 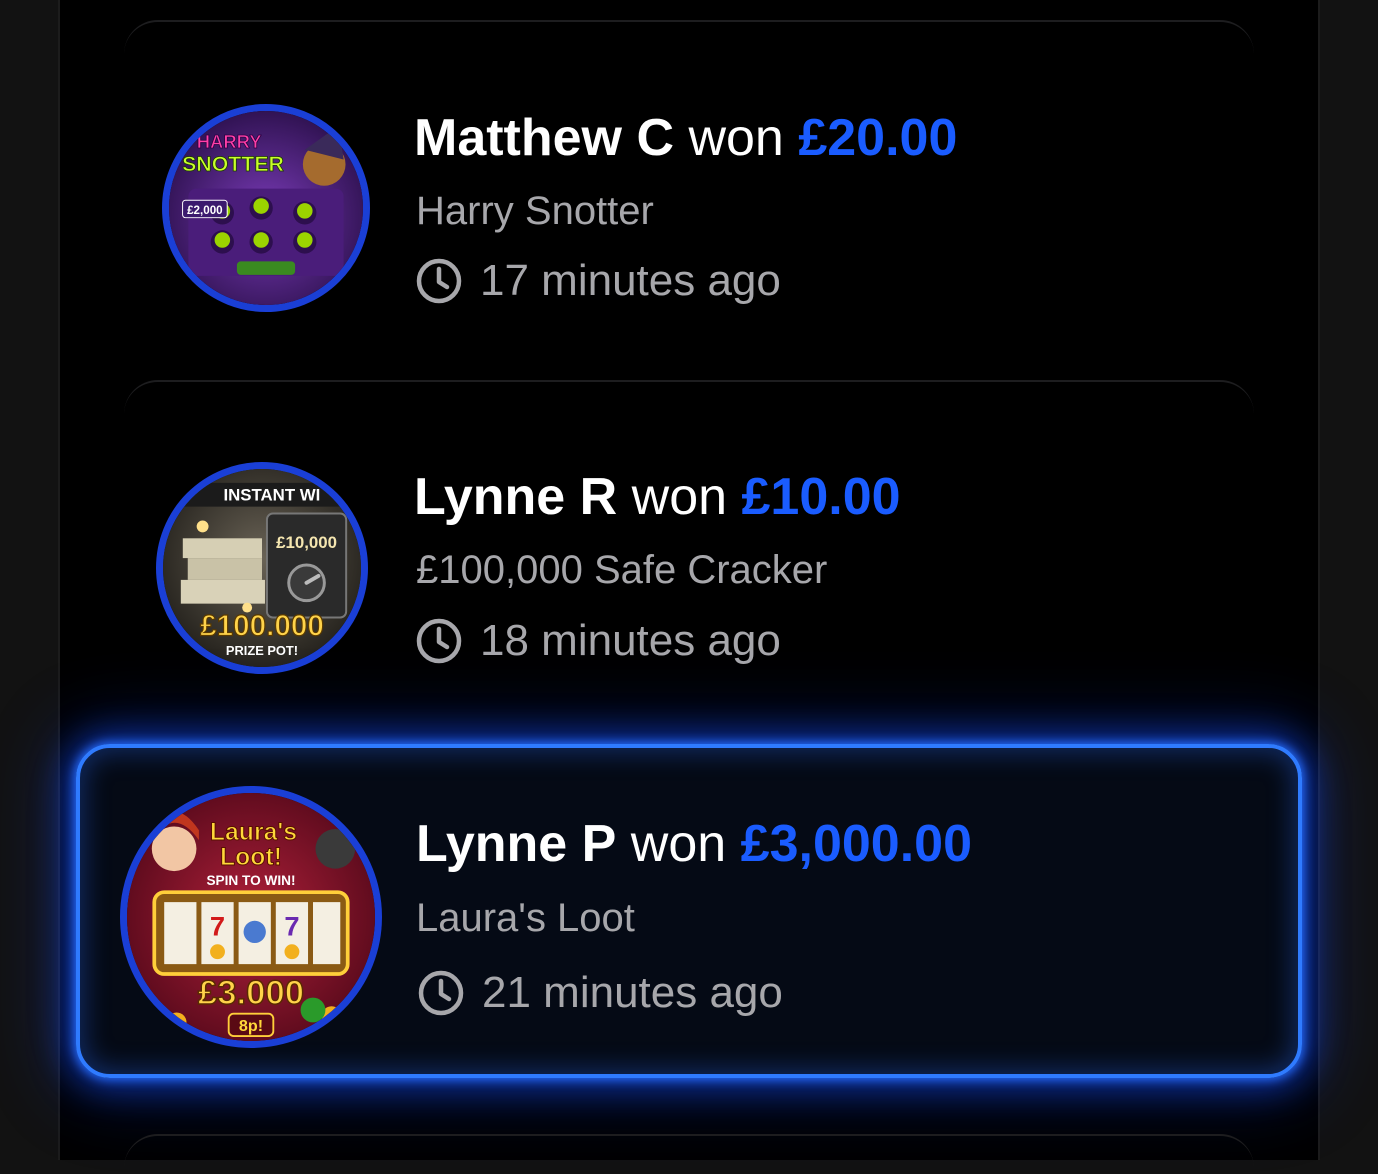 What do you see at coordinates (630, 280) in the screenshot?
I see `time-ago-text: 17 minutes ago` at bounding box center [630, 280].